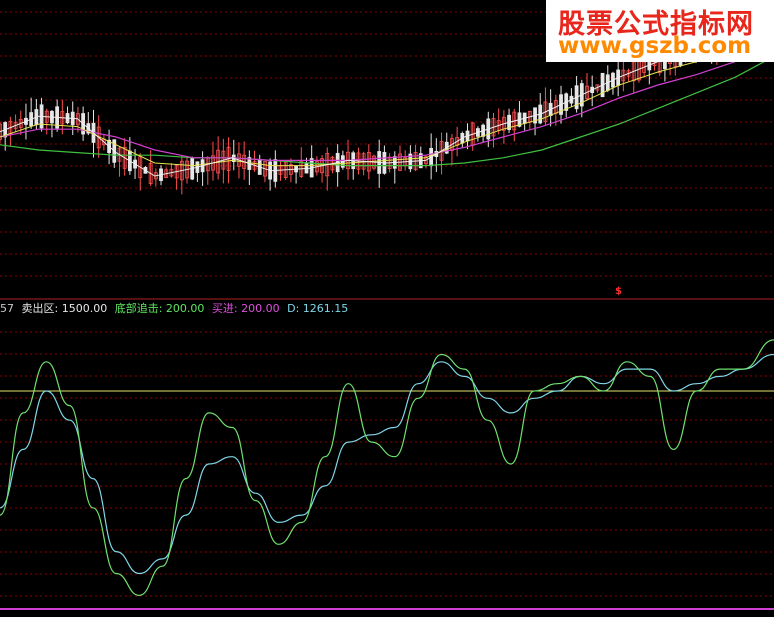 Image resolution: width=774 pixels, height=617 pixels. I want to click on watermark-logo: 股票公式指标网 www.gszb.com, so click(660, 31).